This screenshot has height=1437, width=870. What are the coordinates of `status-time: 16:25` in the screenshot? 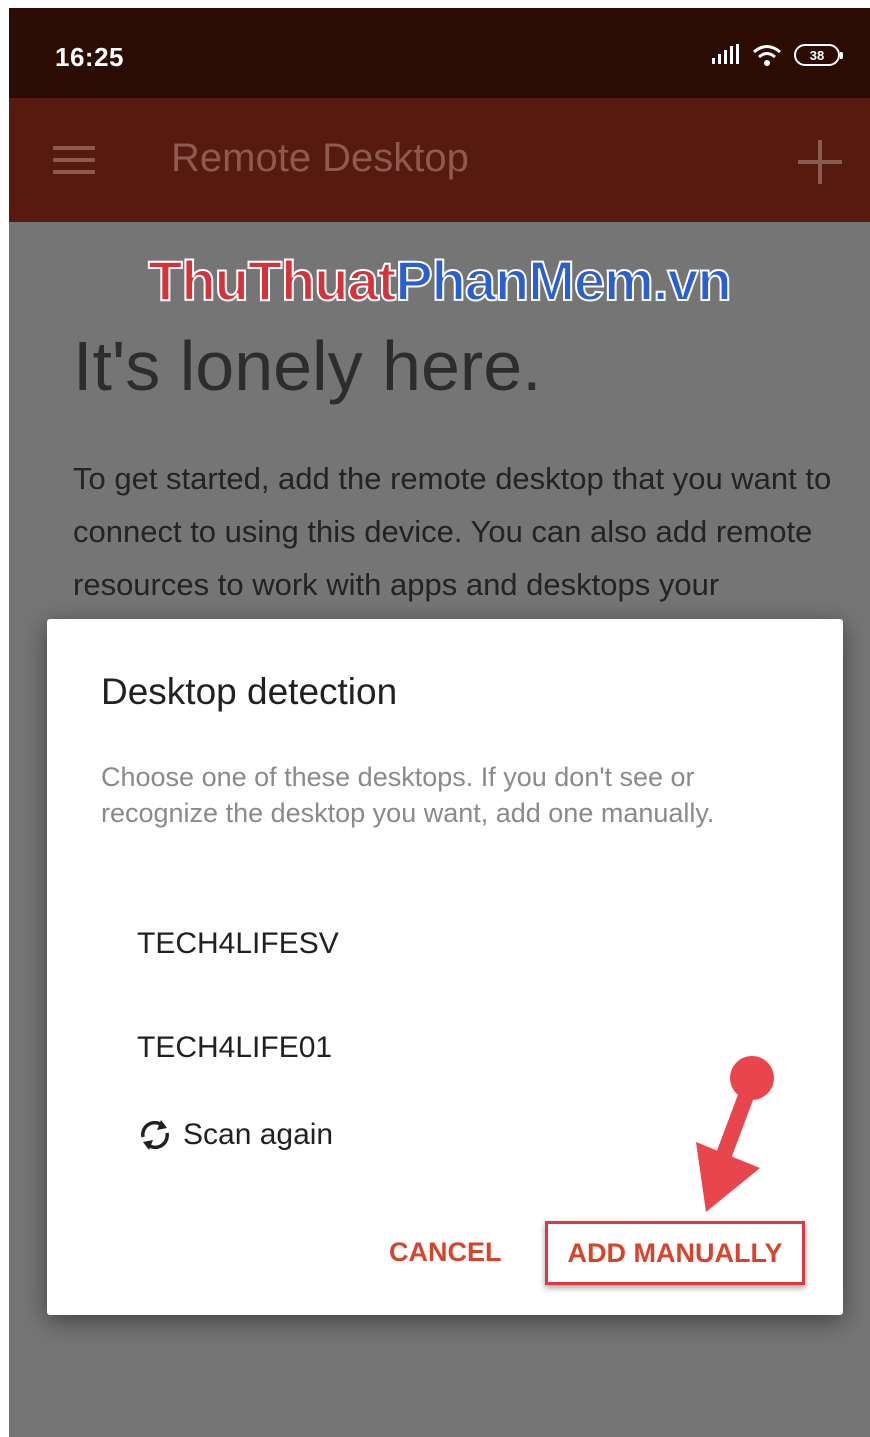 It's located at (89, 57).